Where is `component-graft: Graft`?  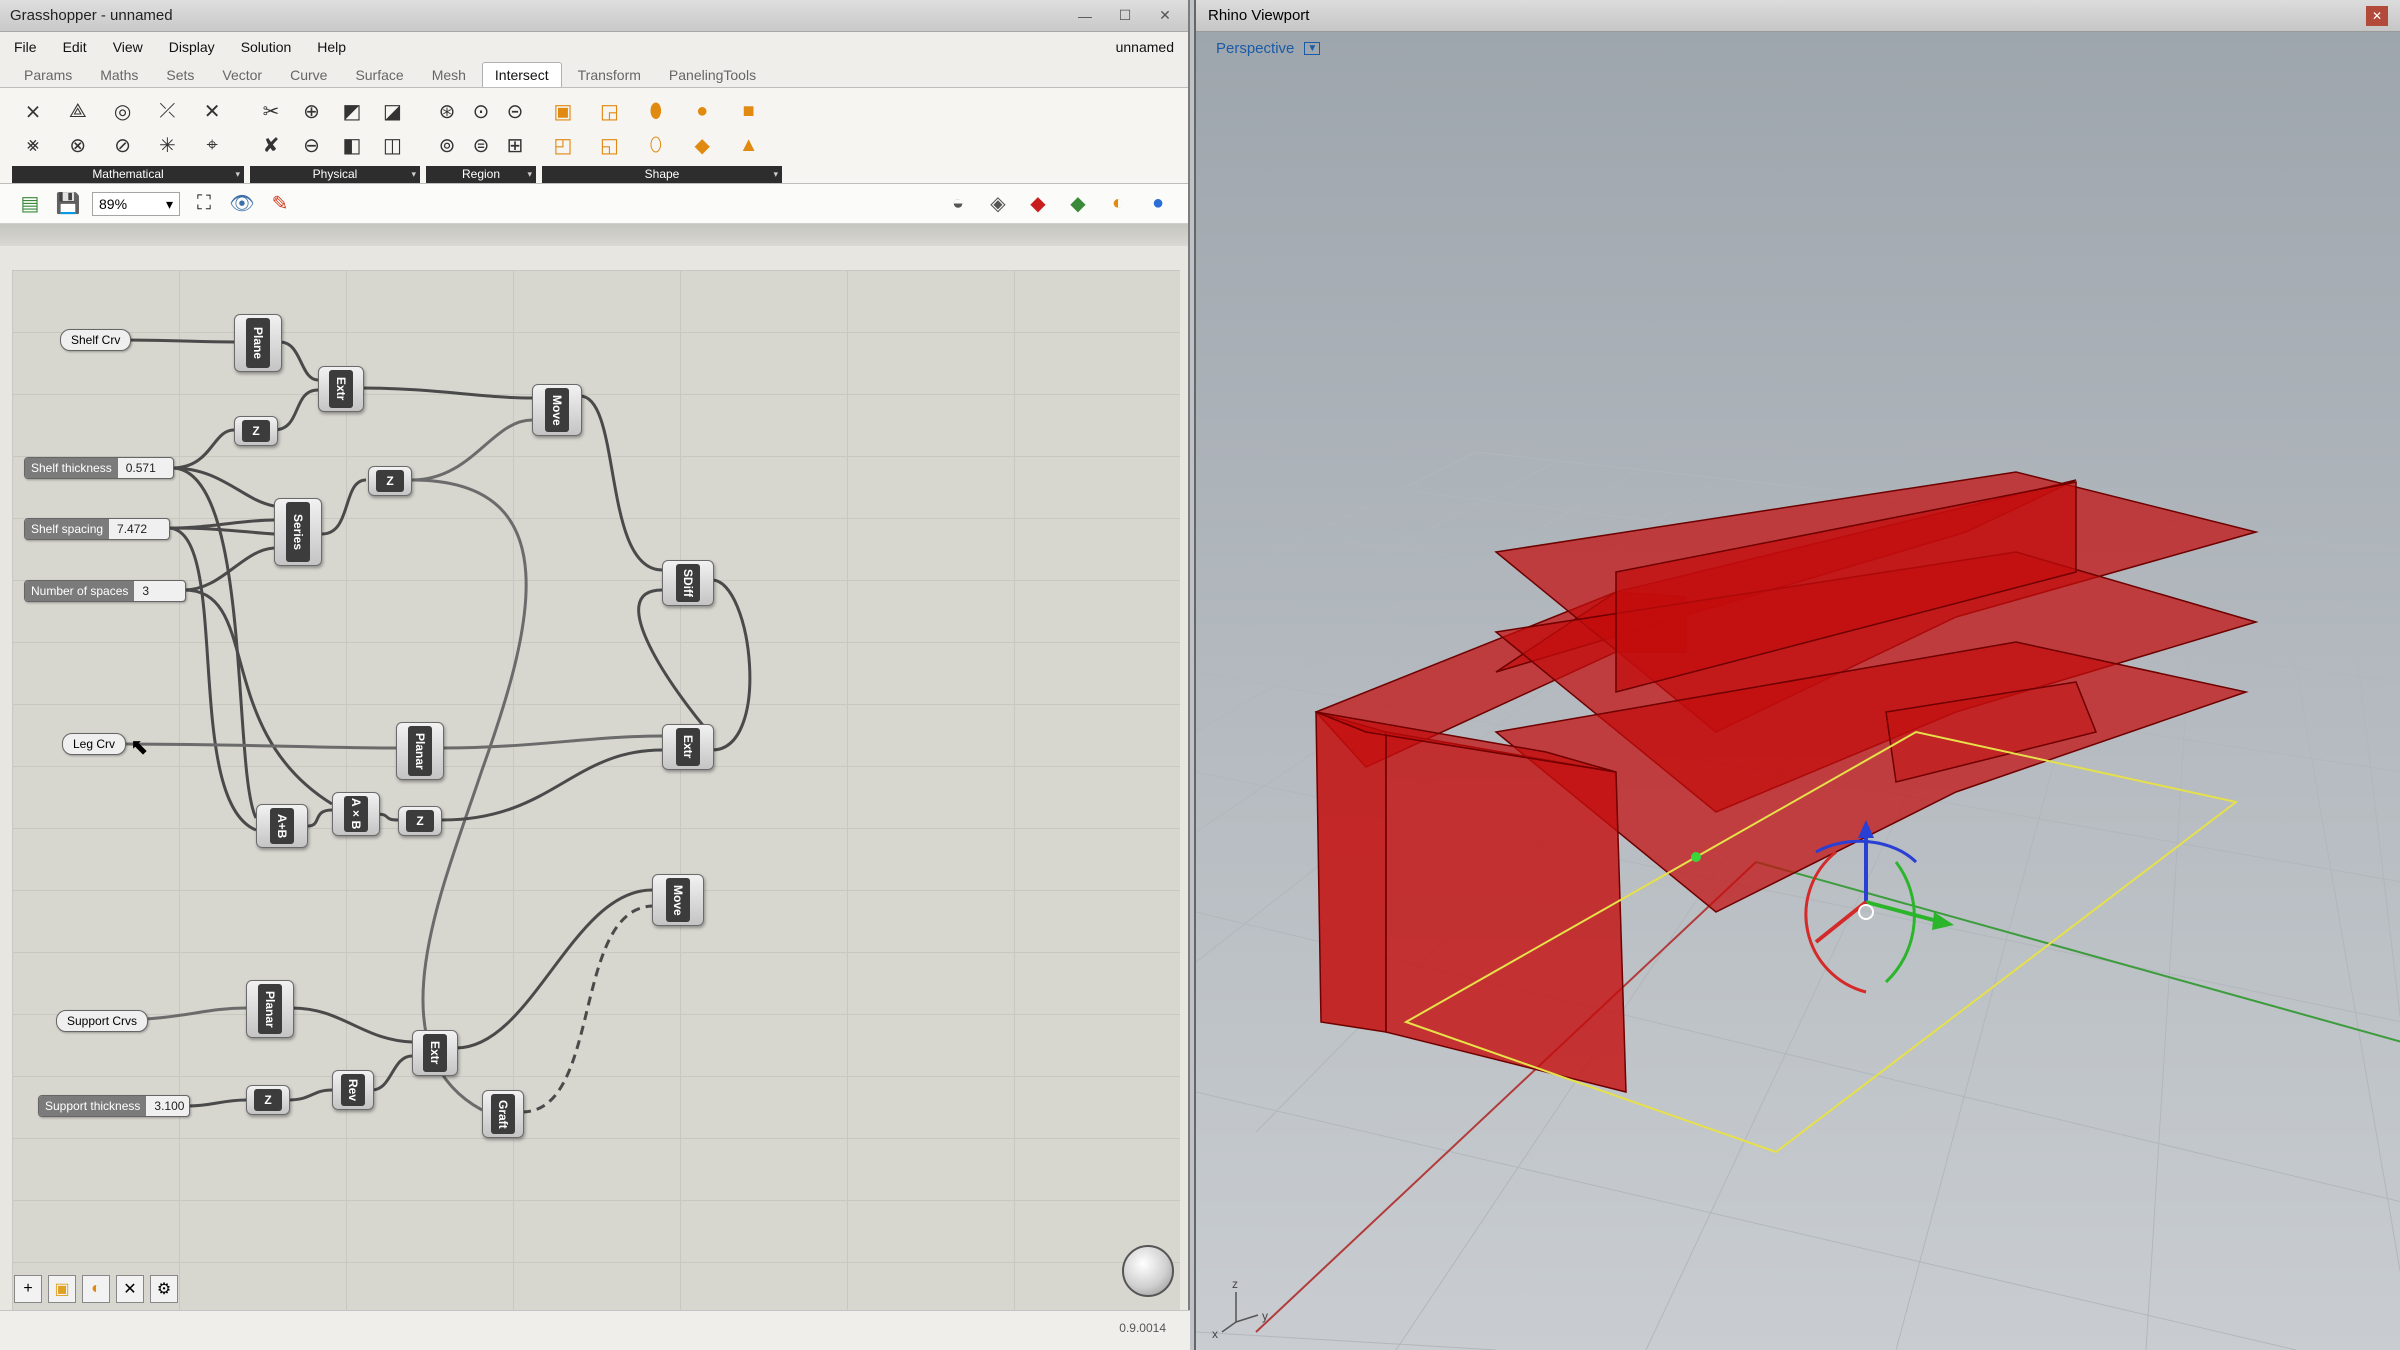 component-graft: Graft is located at coordinates (503, 1114).